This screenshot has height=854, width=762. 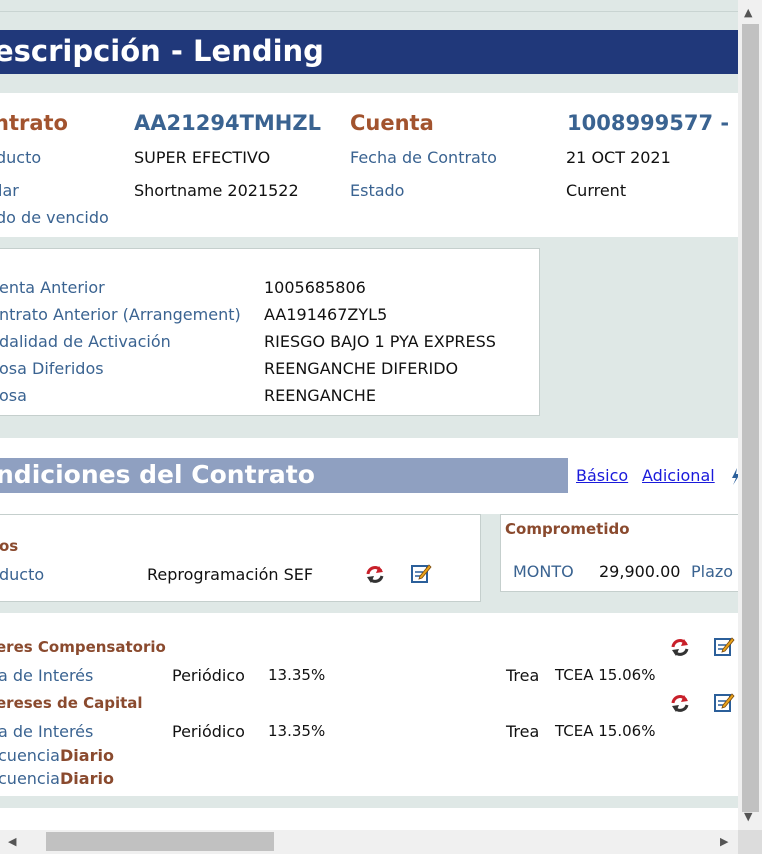 What do you see at coordinates (392, 123) in the screenshot?
I see `cuenta-label: Cuenta` at bounding box center [392, 123].